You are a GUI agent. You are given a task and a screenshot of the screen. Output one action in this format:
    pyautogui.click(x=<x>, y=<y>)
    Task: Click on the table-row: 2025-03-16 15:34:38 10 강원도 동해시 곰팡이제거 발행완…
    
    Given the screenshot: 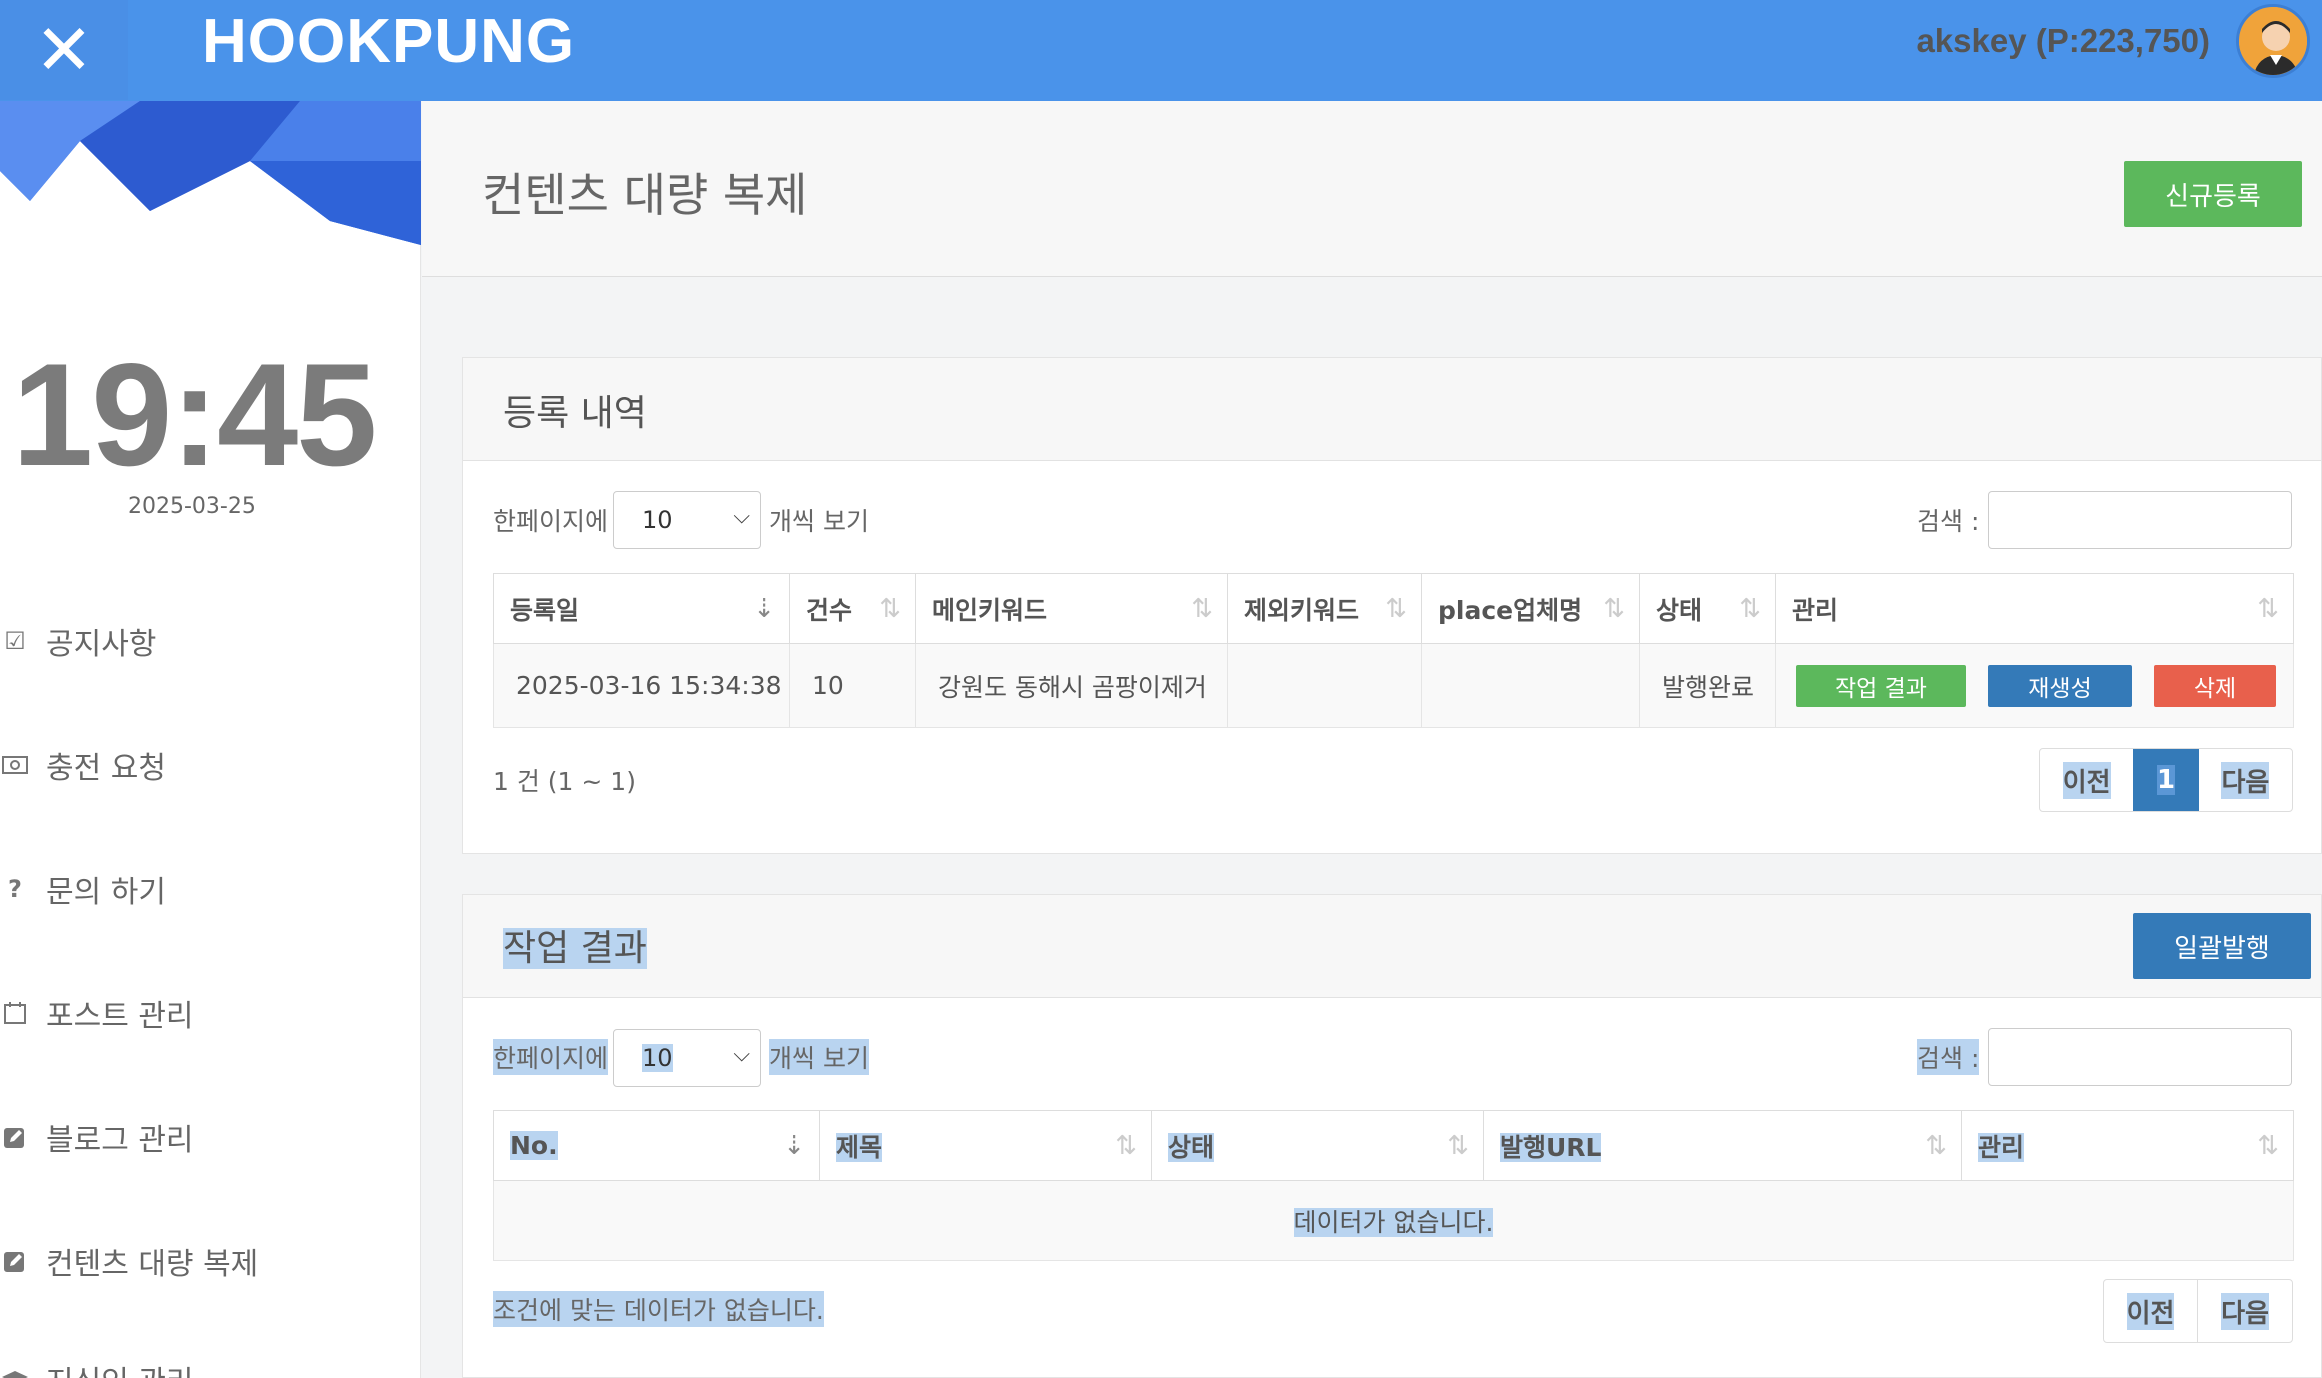 What is the action you would take?
    pyautogui.click(x=1393, y=685)
    